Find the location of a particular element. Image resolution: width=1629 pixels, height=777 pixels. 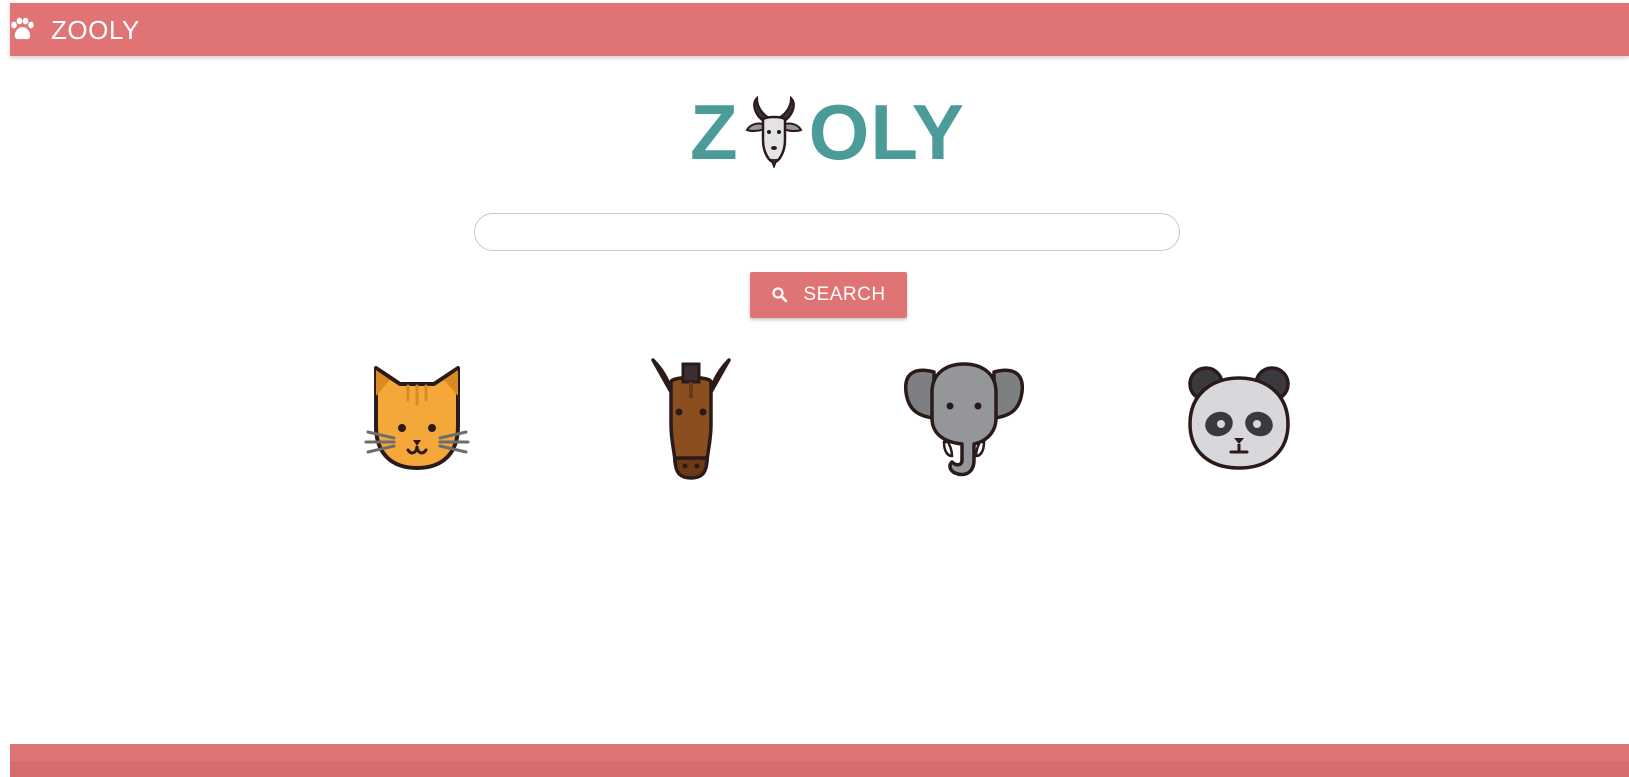

footer is located at coordinates (819, 760).